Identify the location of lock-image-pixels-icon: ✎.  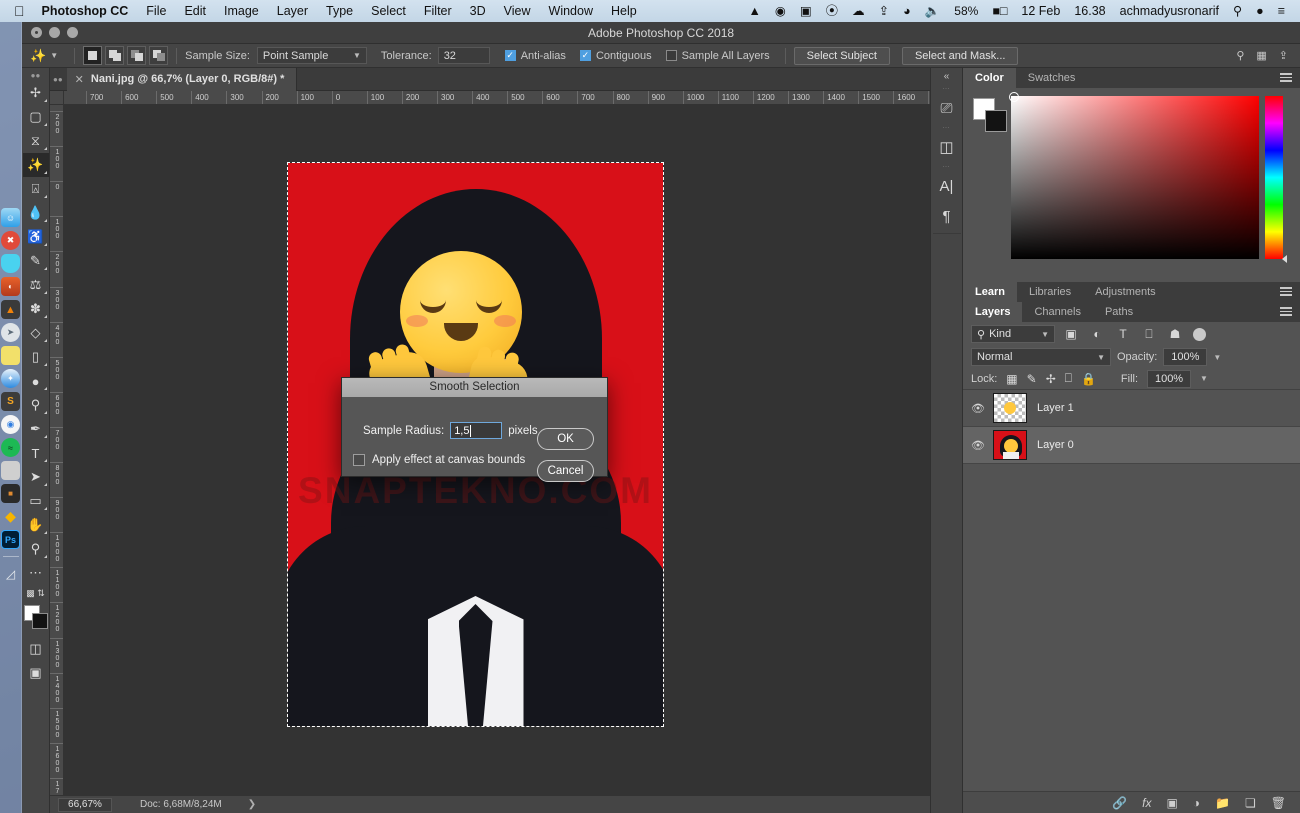
(1032, 379).